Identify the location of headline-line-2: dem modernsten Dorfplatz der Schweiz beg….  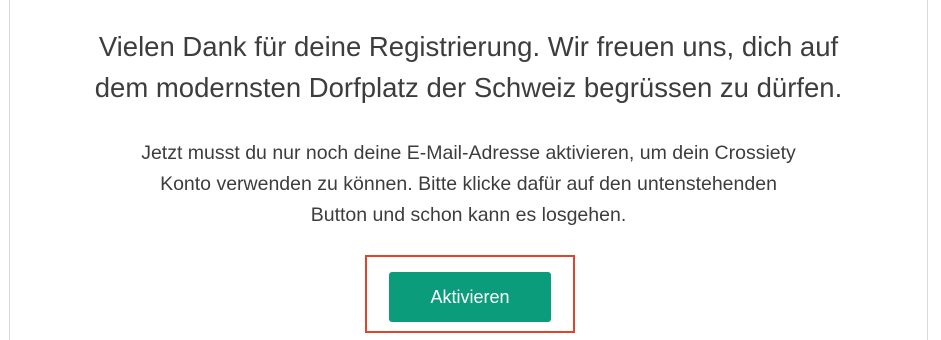
(468, 87).